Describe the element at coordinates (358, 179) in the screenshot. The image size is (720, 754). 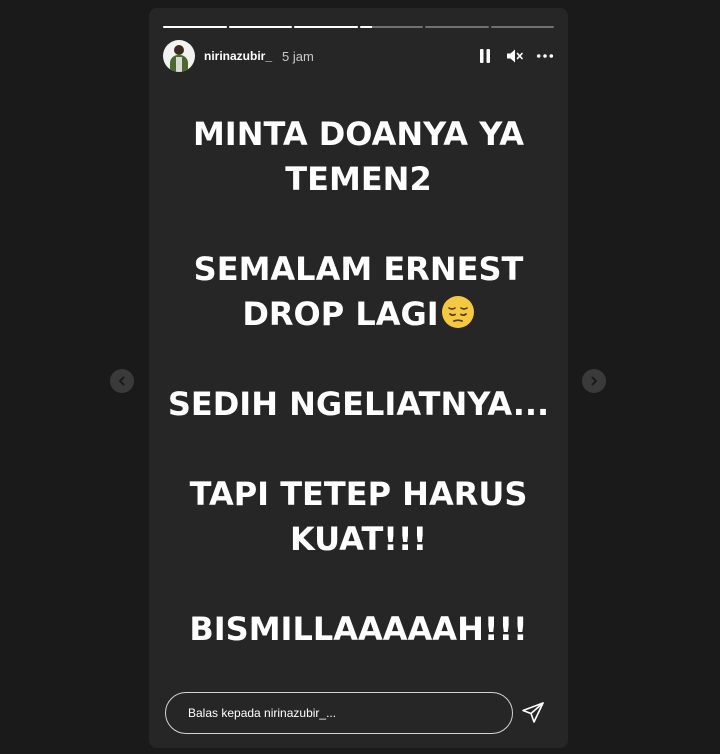
I see `story-text-line: TEMEN2` at that location.